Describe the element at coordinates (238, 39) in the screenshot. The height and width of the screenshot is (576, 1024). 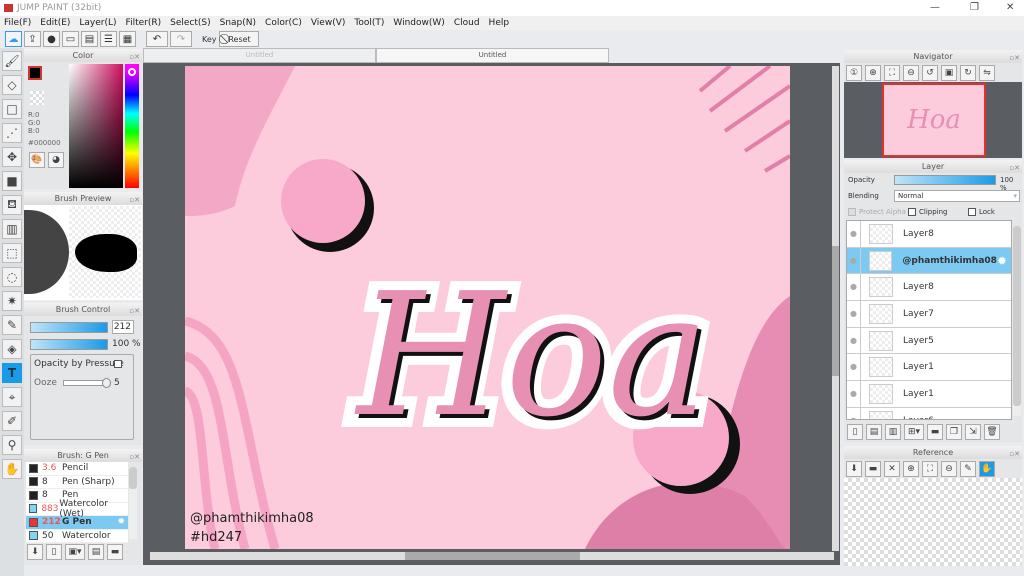
I see `reset-button: ⃠Reset` at that location.